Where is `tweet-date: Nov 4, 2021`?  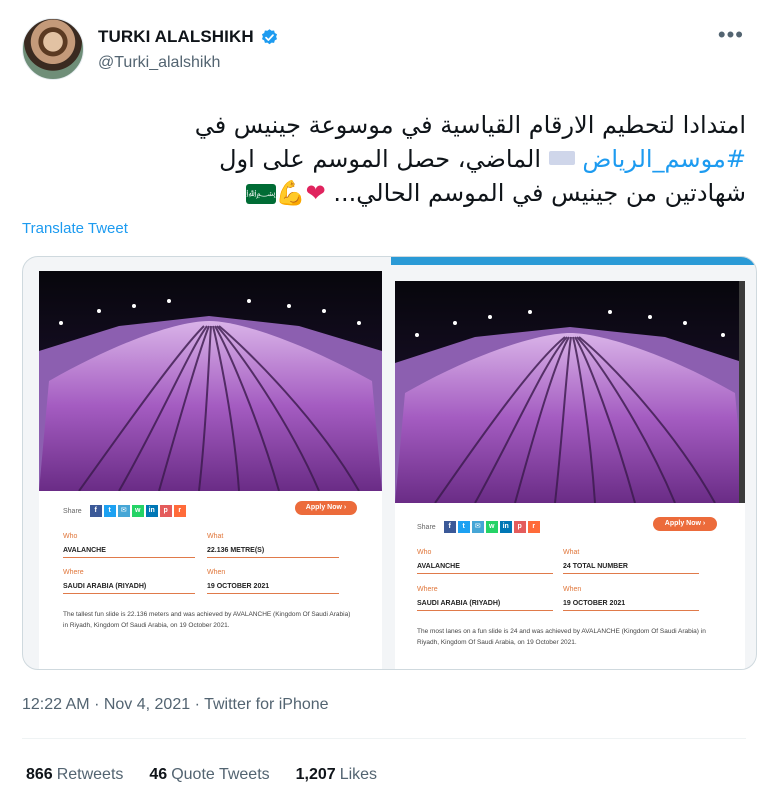 tweet-date: Nov 4, 2021 is located at coordinates (147, 704).